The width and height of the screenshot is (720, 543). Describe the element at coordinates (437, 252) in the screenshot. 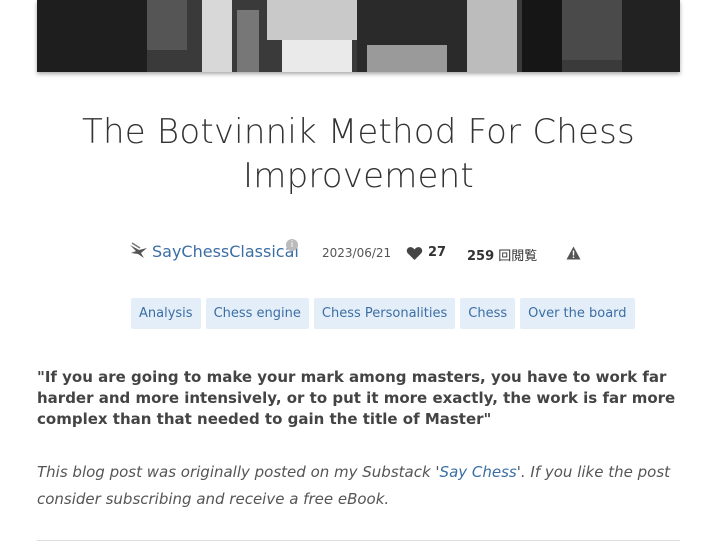

I see `likes-count: 27` at that location.